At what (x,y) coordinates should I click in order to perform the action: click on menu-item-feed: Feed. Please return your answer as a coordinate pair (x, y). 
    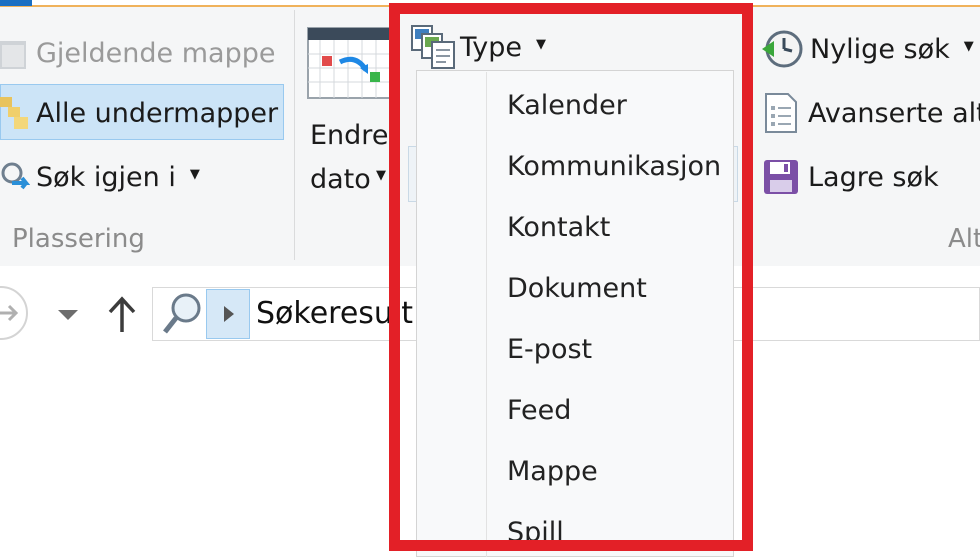
    Looking at the image, I should click on (539, 410).